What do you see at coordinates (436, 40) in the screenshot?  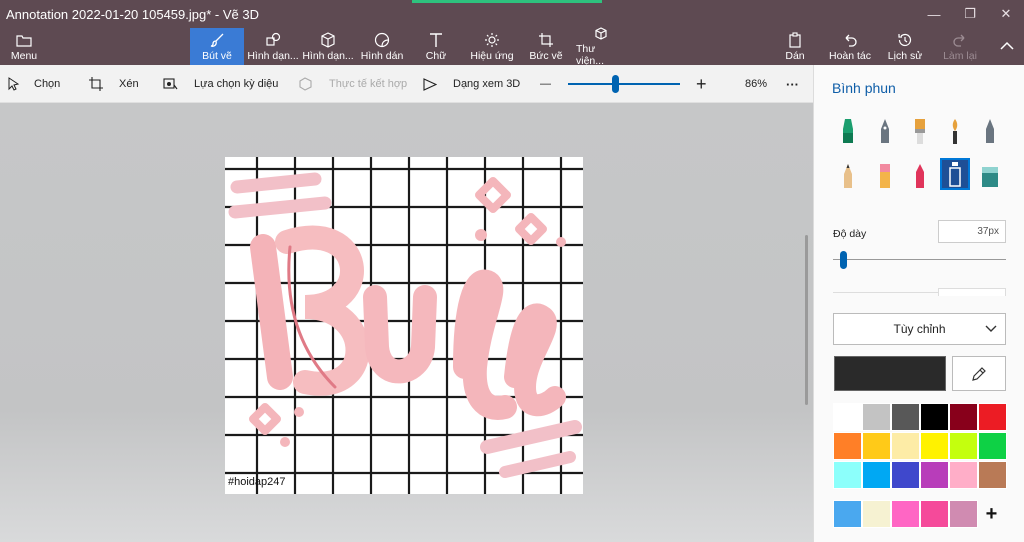 I see `text-icon` at bounding box center [436, 40].